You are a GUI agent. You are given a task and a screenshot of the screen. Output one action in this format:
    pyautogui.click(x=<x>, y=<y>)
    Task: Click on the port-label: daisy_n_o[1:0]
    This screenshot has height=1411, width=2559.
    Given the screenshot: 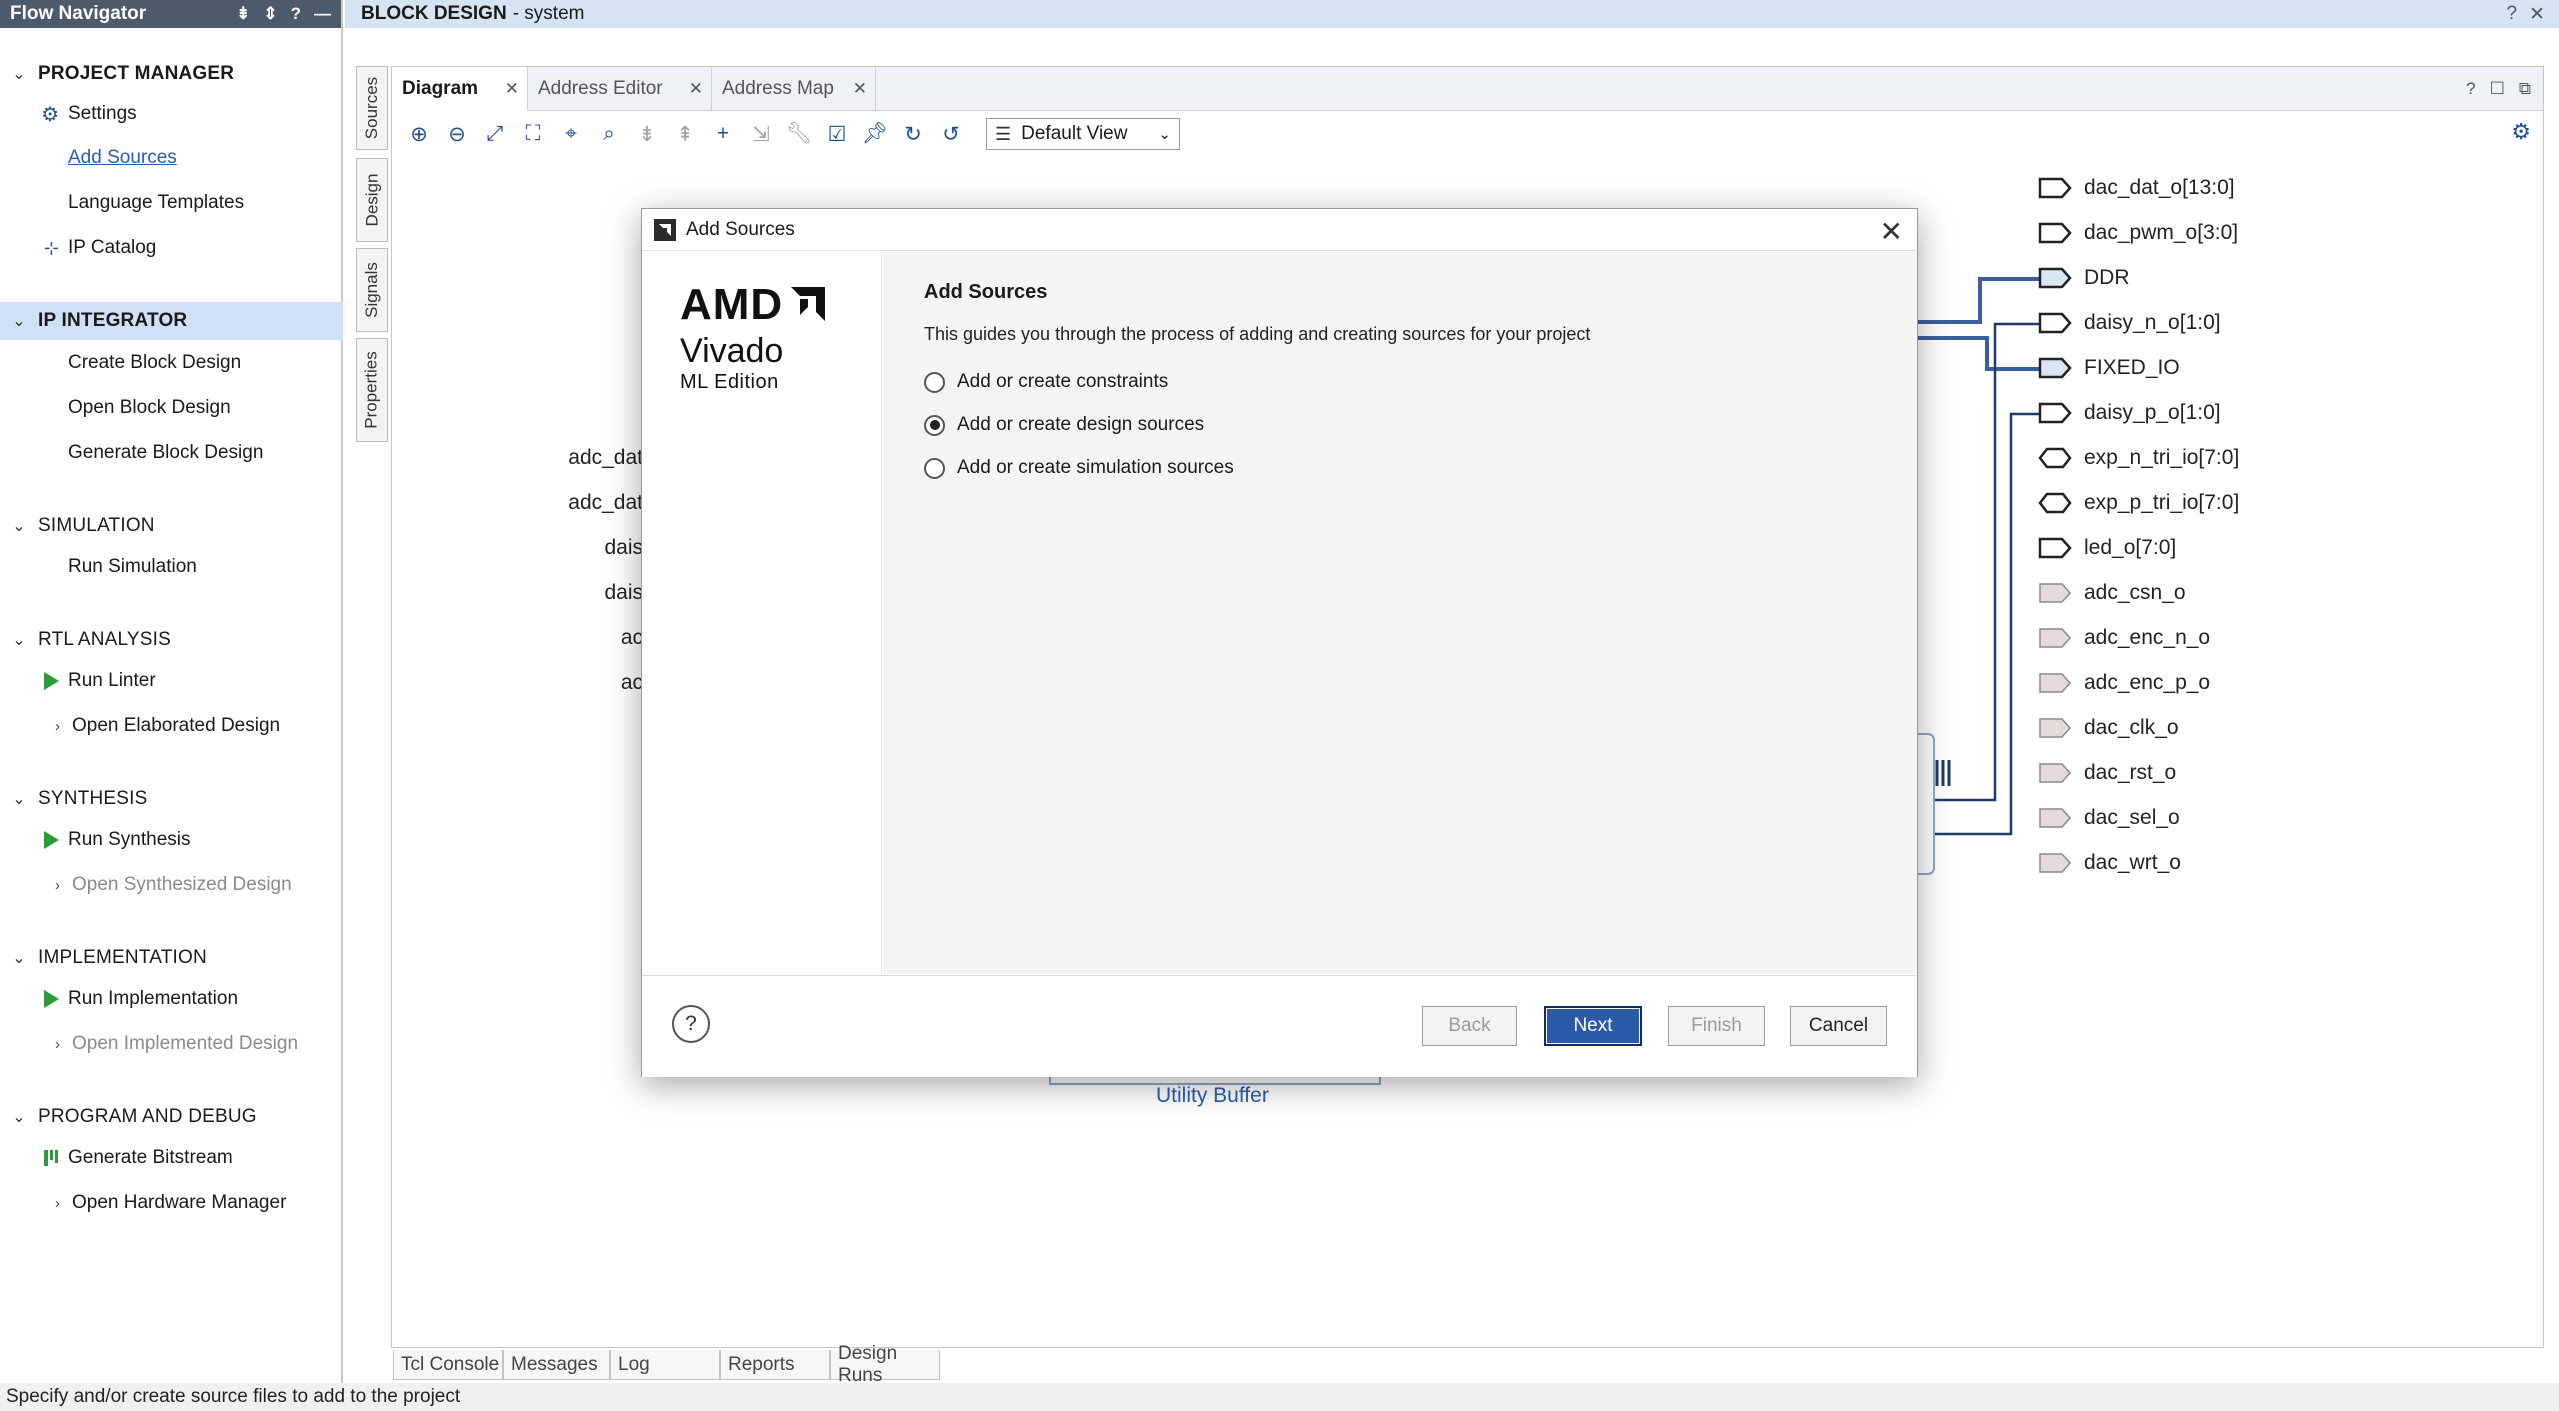 What is the action you would take?
    pyautogui.click(x=2152, y=322)
    